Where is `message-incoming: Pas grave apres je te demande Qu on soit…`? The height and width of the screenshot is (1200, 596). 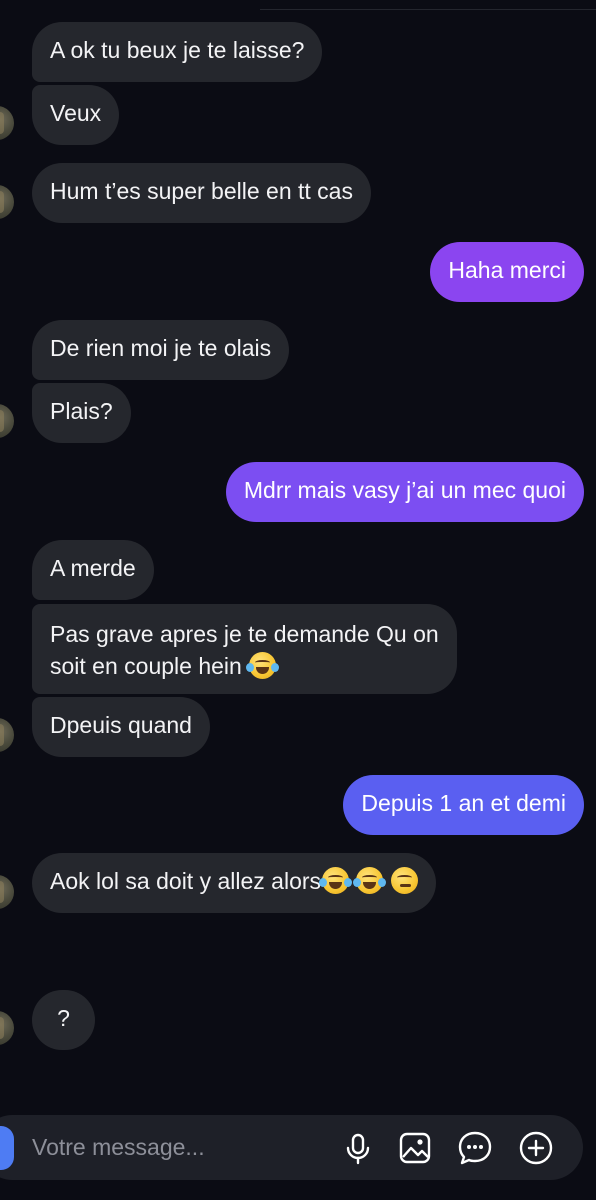
message-incoming: Pas grave apres je te demande Qu on soit… is located at coordinates (244, 649).